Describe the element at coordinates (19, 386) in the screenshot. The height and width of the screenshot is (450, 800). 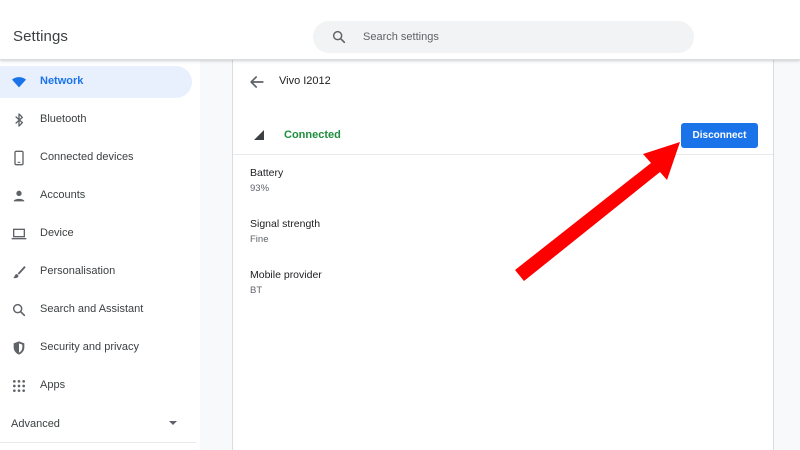
I see `apps-grid-icon` at that location.